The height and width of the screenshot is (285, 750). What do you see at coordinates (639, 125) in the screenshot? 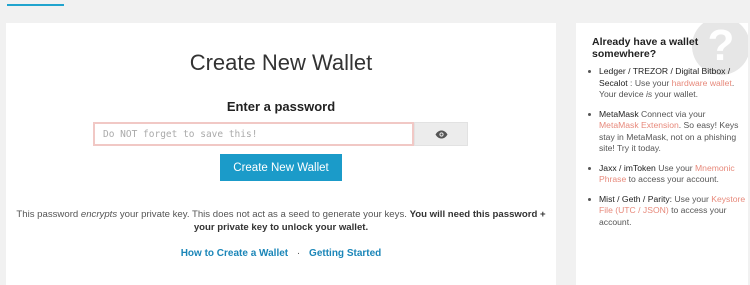
I see `metamask-extension-link: MetaMask Extension` at bounding box center [639, 125].